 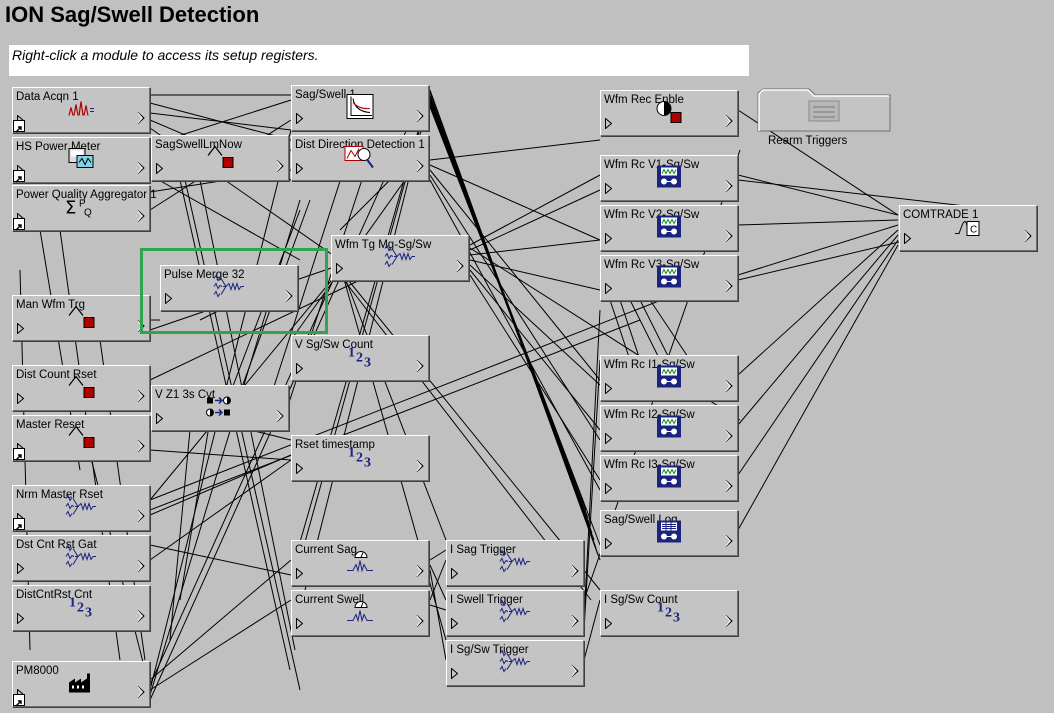 What do you see at coordinates (360, 458) in the screenshot?
I see `module-rset-timestamp: Rset timestamp 1 2 3` at bounding box center [360, 458].